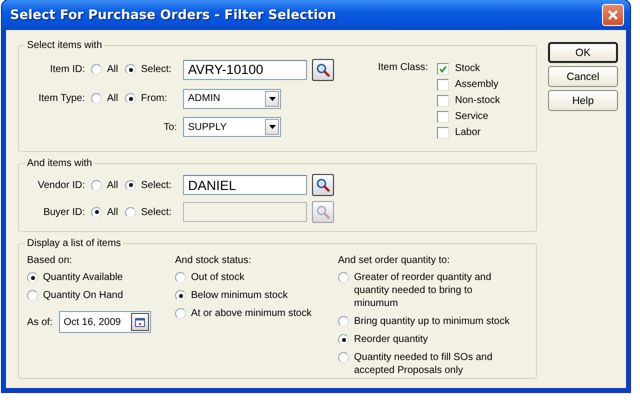 The width and height of the screenshot is (640, 404). What do you see at coordinates (468, 84) in the screenshot?
I see `checkbox: Assembly` at bounding box center [468, 84].